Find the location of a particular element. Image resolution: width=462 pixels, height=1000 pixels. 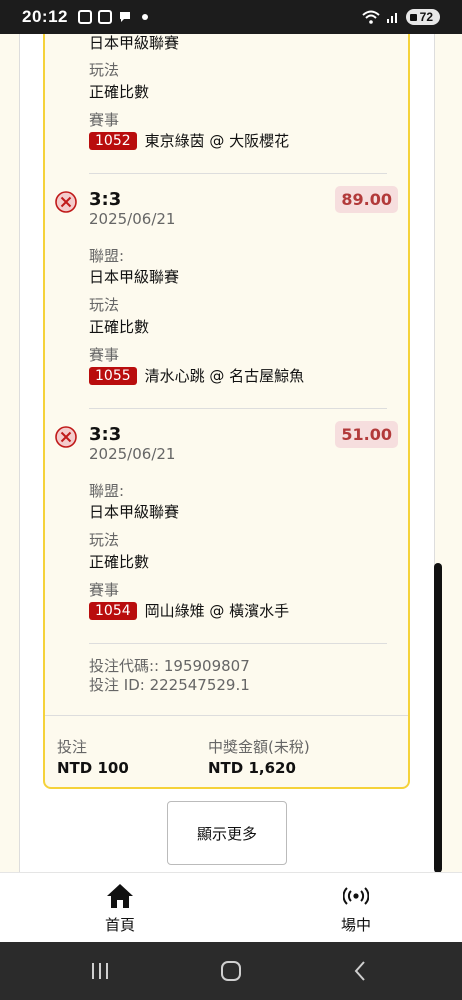

screenshot-icon is located at coordinates (84, 17).